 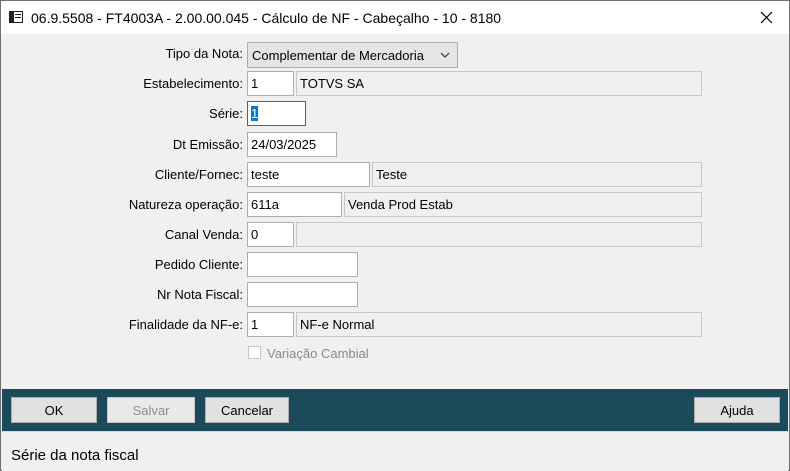 I want to click on canal-venda-label: Canal Venda:, so click(x=203, y=234).